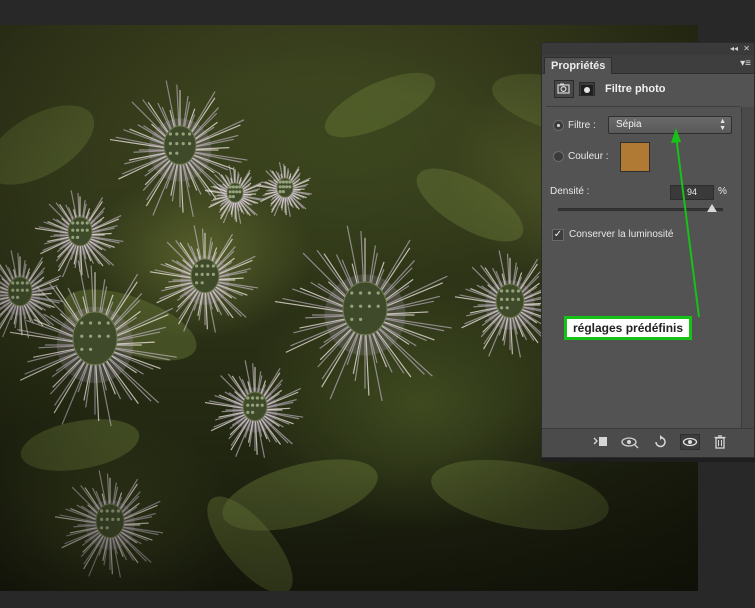 The height and width of the screenshot is (608, 755). I want to click on layer-mask-icon, so click(587, 89).